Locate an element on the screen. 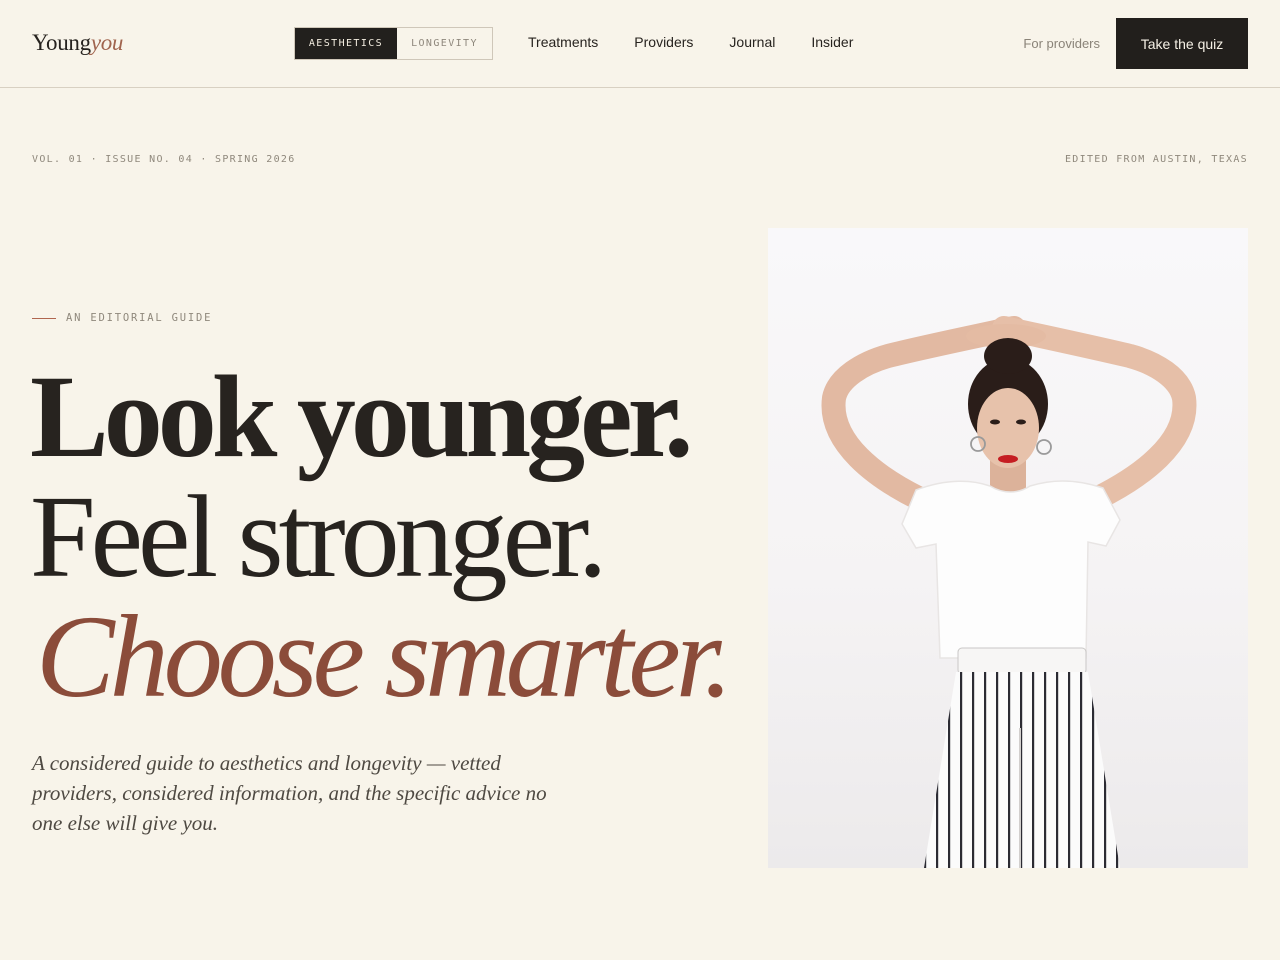 The height and width of the screenshot is (960, 1280). logo-accent: you is located at coordinates (107, 42).